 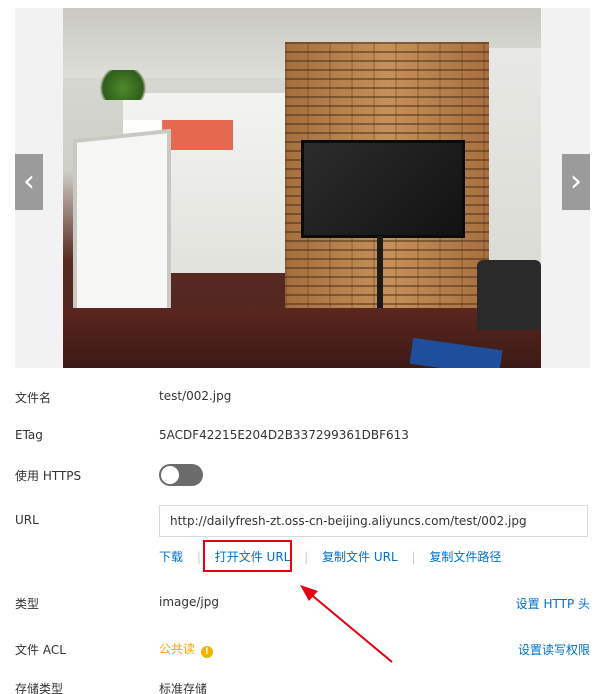 I want to click on warning-icon: !, so click(x=206, y=652).